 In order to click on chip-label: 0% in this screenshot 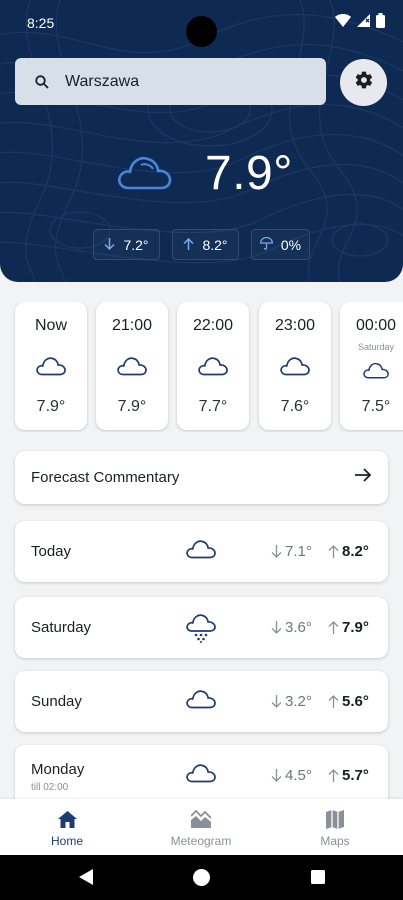, I will do `click(291, 244)`.